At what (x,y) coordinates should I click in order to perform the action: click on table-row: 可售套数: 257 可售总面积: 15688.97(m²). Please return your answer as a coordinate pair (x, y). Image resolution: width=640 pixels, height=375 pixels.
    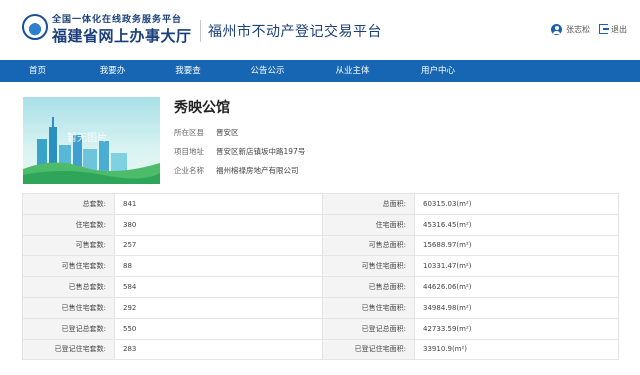
    Looking at the image, I should click on (320, 245).